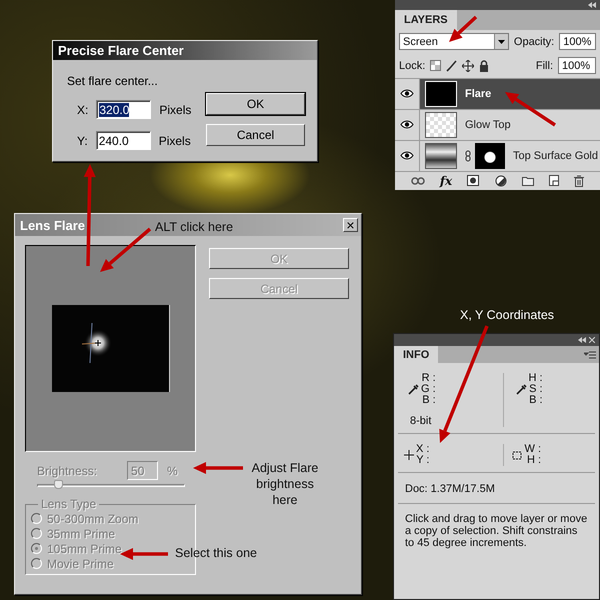 This screenshot has height=600, width=600. I want to click on channel-label: S :, so click(536, 389).